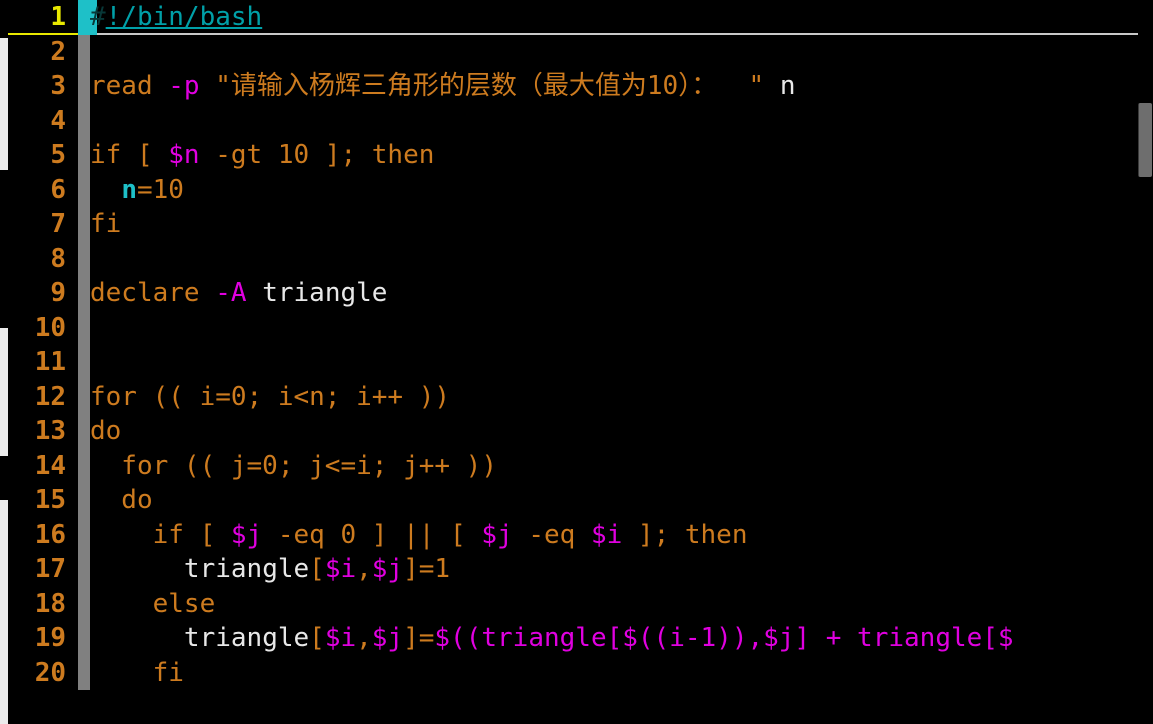 The image size is (1153, 724). I want to click on code-line: 1 #!/bin/bash, so click(576, 17).